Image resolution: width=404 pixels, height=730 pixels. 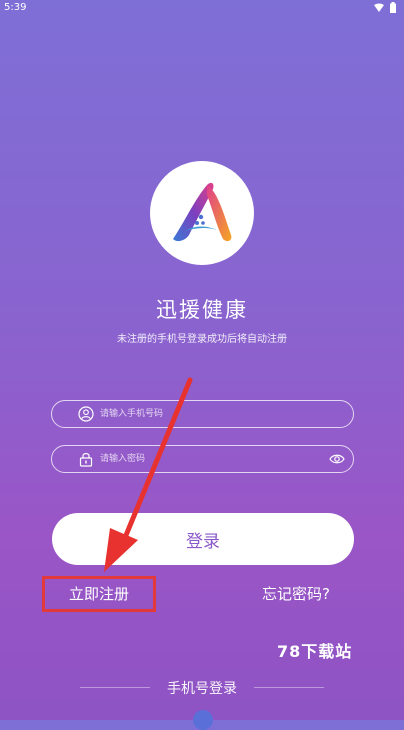 I want to click on app-name: 迅援健康, so click(x=202, y=310).